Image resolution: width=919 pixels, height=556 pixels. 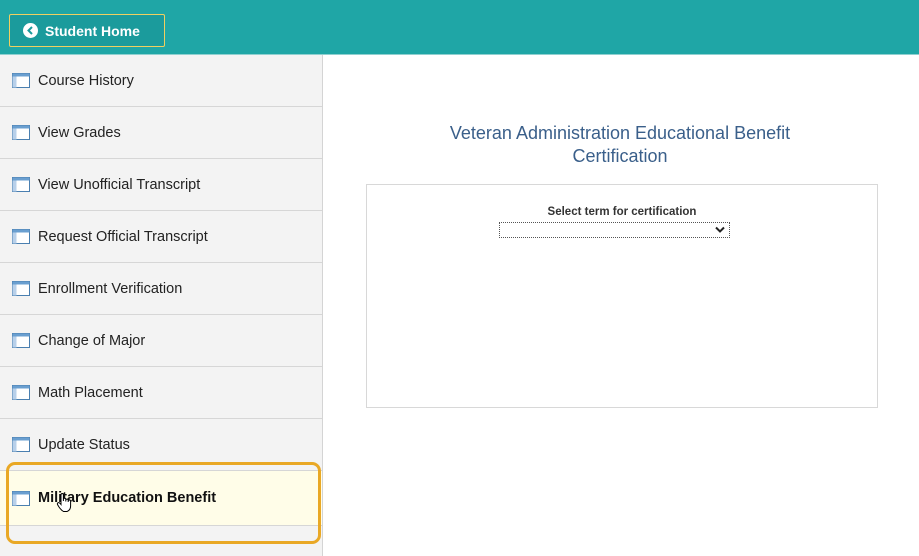 What do you see at coordinates (622, 212) in the screenshot?
I see `term-select-label: Select term for certification` at bounding box center [622, 212].